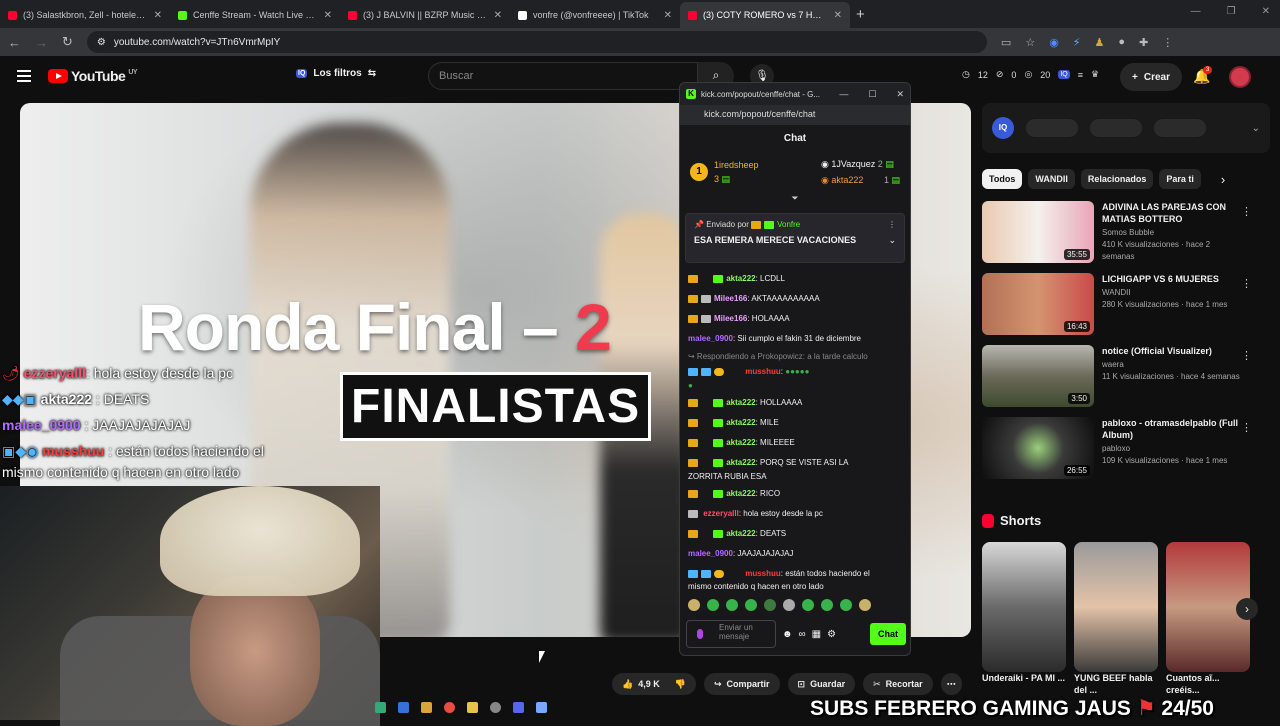 This screenshot has height=726, width=1280. Describe the element at coordinates (1172, 213) in the screenshot. I see `video-title: ADIVINA LAS PAREJAS CON MATIAS BOTTERO` at that location.